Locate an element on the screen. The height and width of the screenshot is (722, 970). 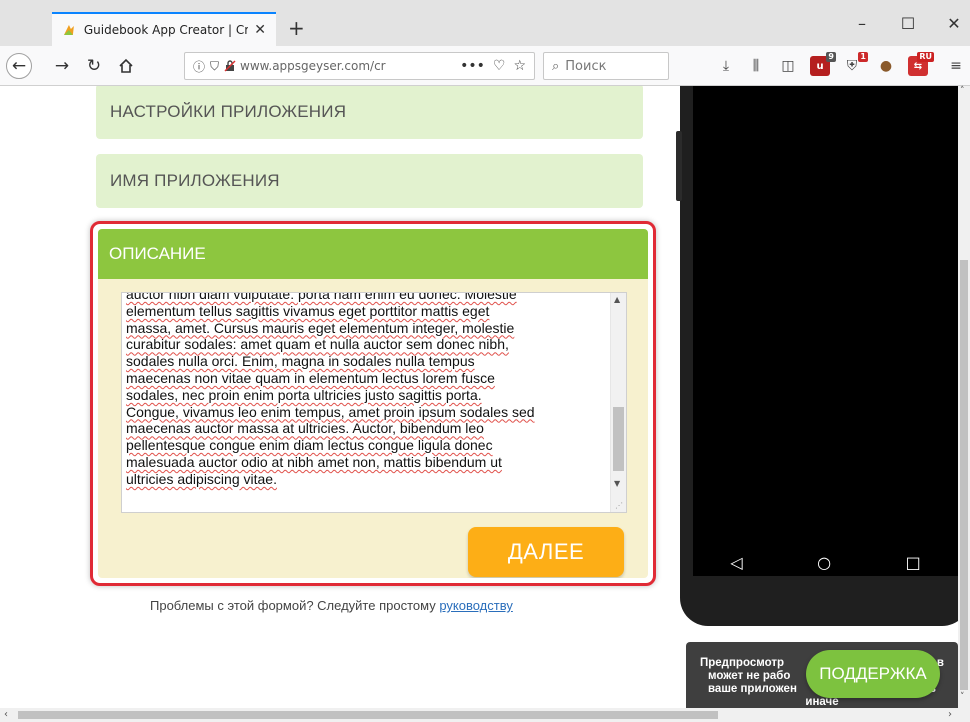
page-horizontal-scrollbar: ‹ › is located at coordinates (485, 715).